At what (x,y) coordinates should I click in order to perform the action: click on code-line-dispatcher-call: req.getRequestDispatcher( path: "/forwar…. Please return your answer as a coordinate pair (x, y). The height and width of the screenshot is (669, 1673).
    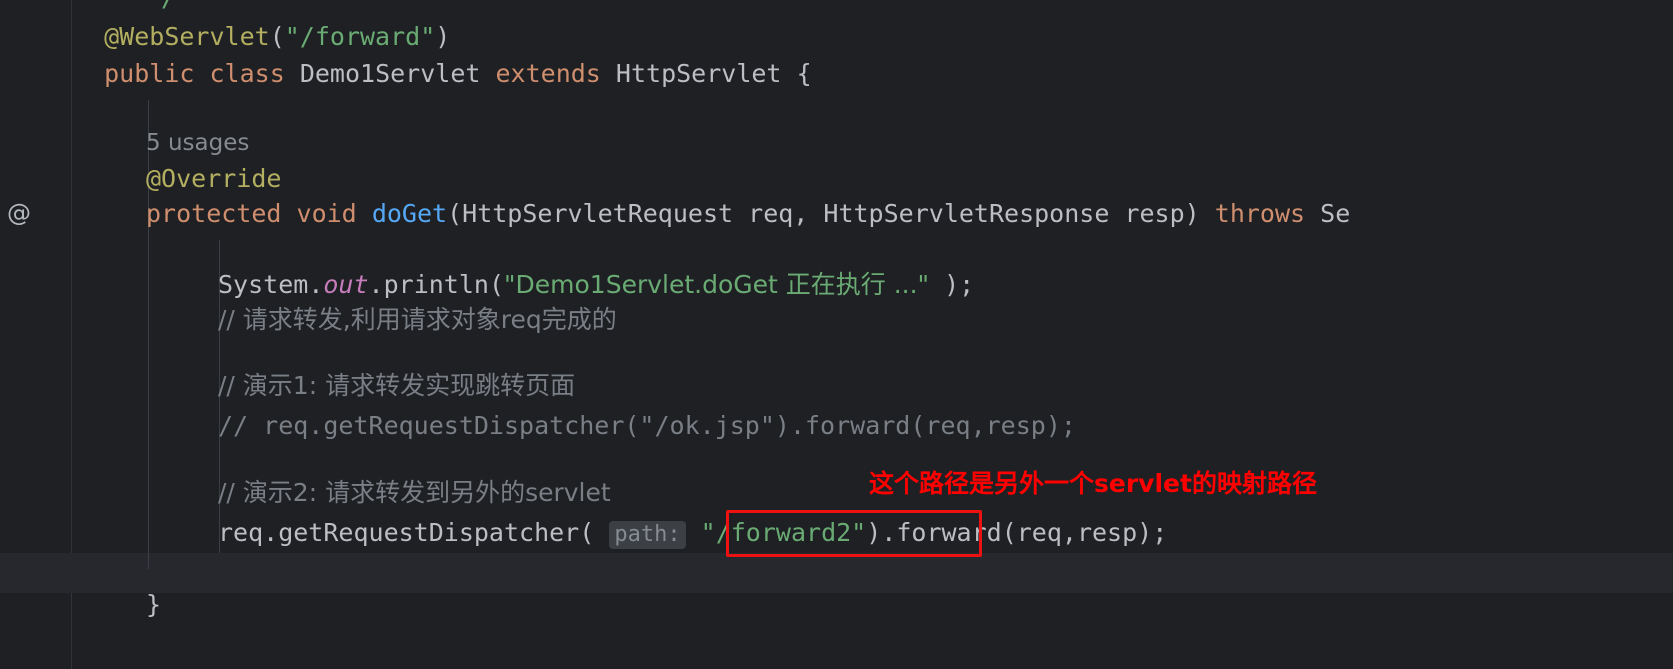
    Looking at the image, I should click on (692, 534).